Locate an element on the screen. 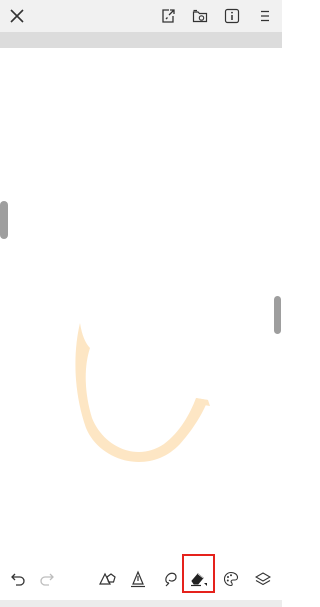 This screenshot has width=320, height=607. redo-icon is located at coordinates (47, 579).